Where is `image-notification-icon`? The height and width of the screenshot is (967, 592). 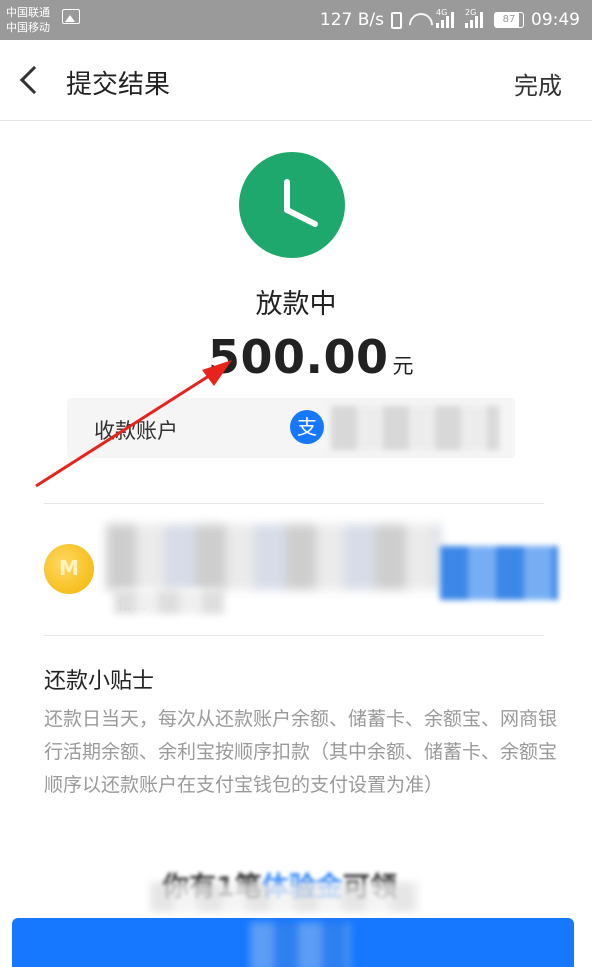 image-notification-icon is located at coordinates (71, 16).